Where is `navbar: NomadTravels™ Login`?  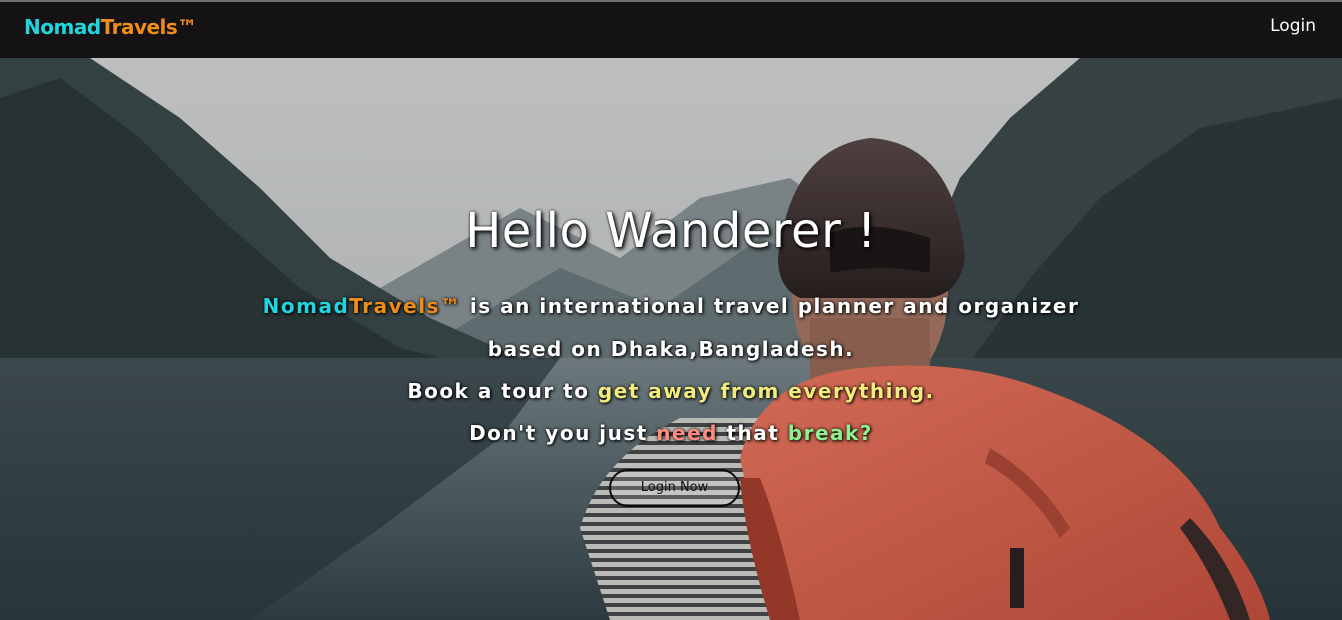 navbar: NomadTravels™ Login is located at coordinates (671, 29).